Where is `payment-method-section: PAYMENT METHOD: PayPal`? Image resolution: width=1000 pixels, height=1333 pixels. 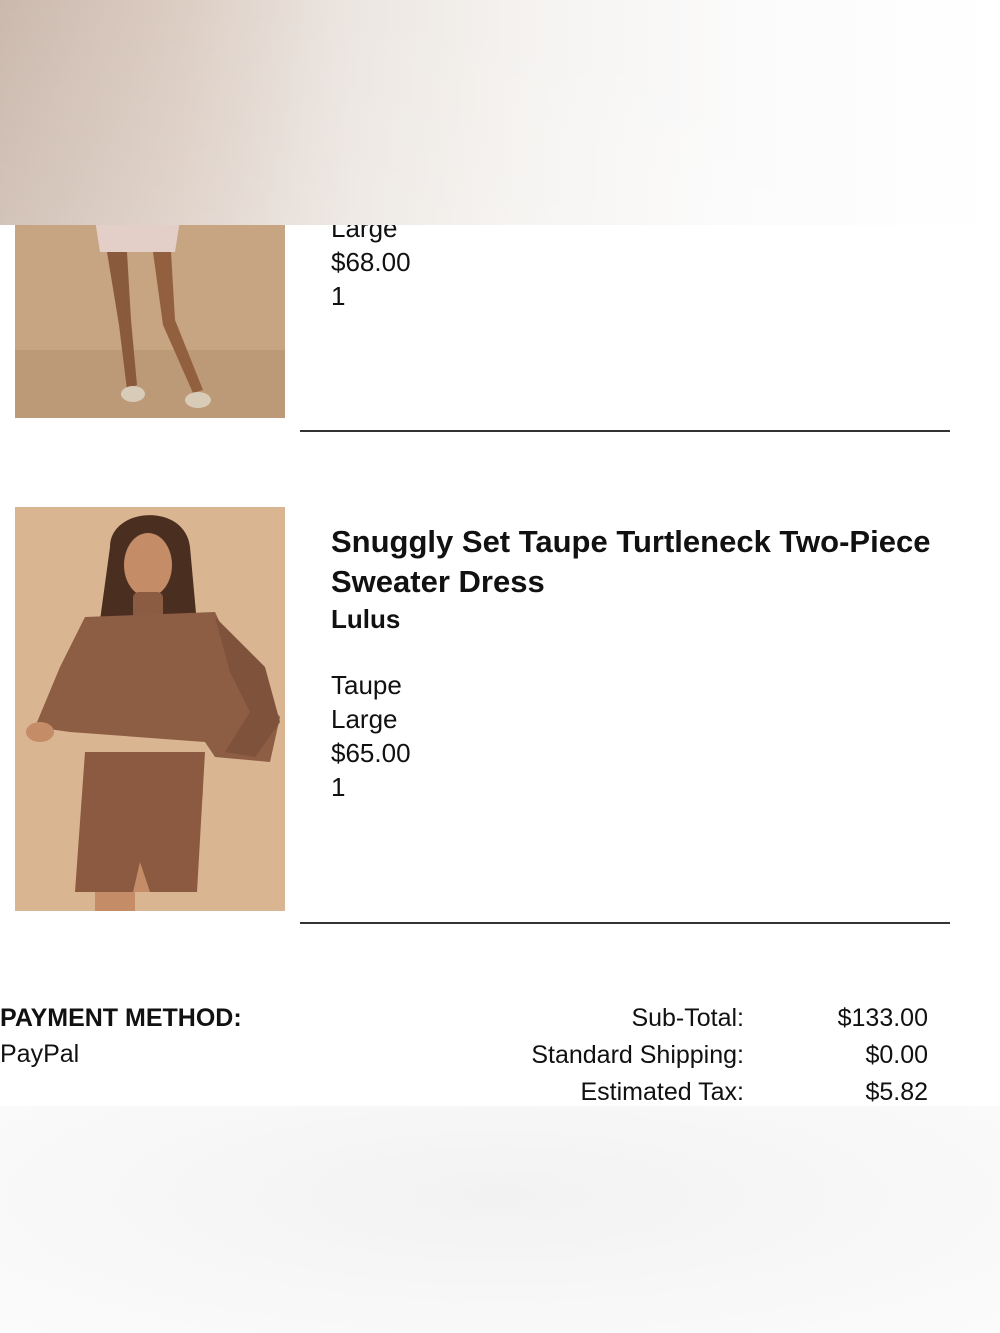
payment-method-section: PAYMENT METHOD: PayPal is located at coordinates (121, 1036).